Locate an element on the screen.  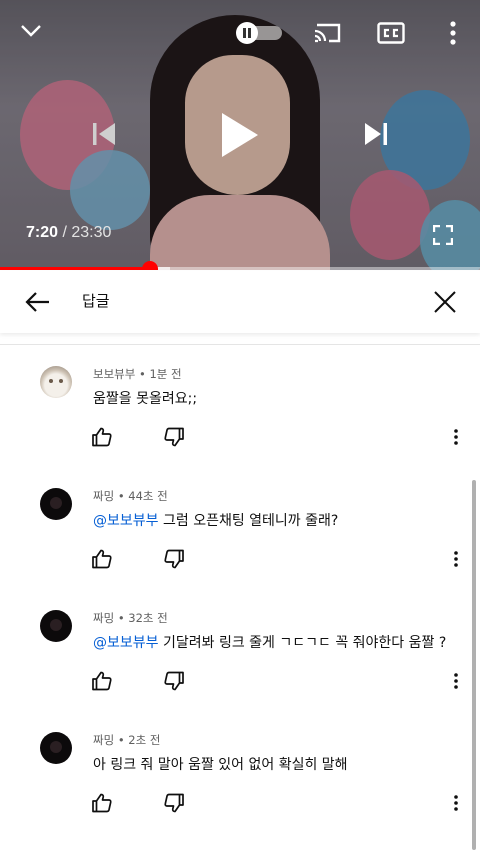
reply-item: 보보뷰부 • 1분 전 움짤을 못올려요;; is located at coordinates (240, 411).